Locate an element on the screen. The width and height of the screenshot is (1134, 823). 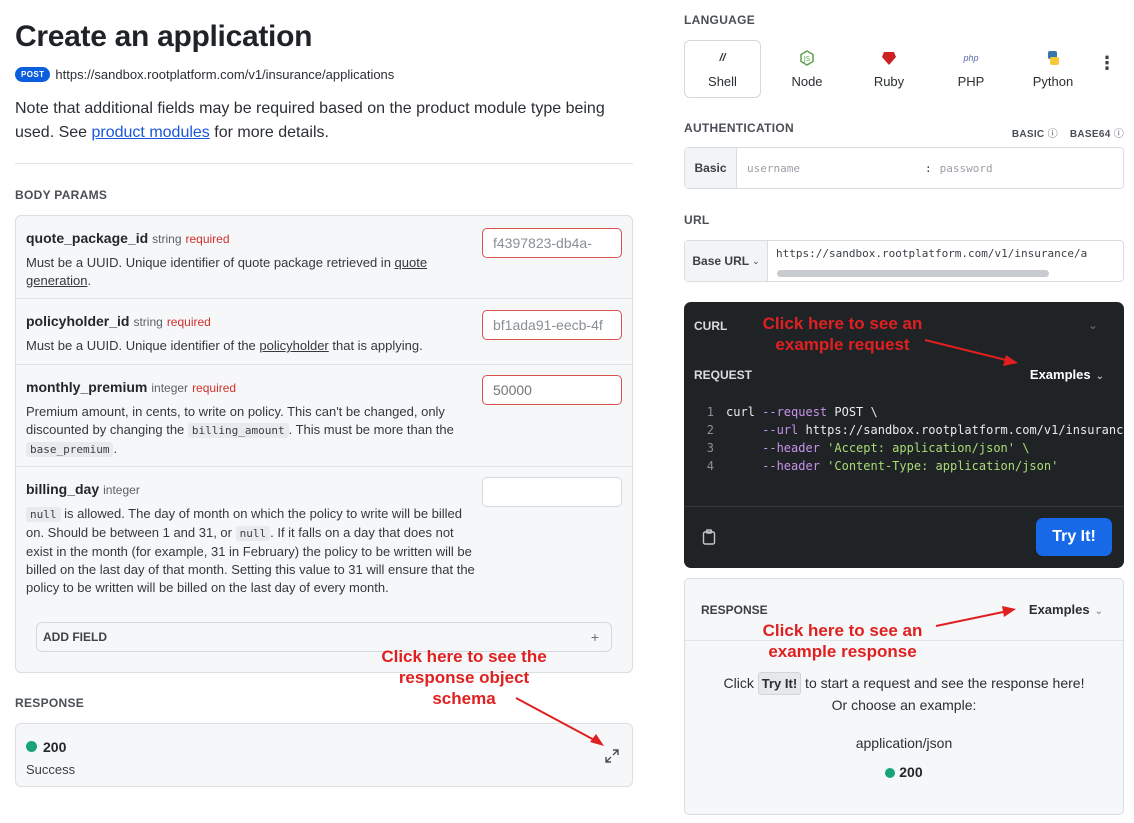
status-code: 200 is located at coordinates (55, 746).